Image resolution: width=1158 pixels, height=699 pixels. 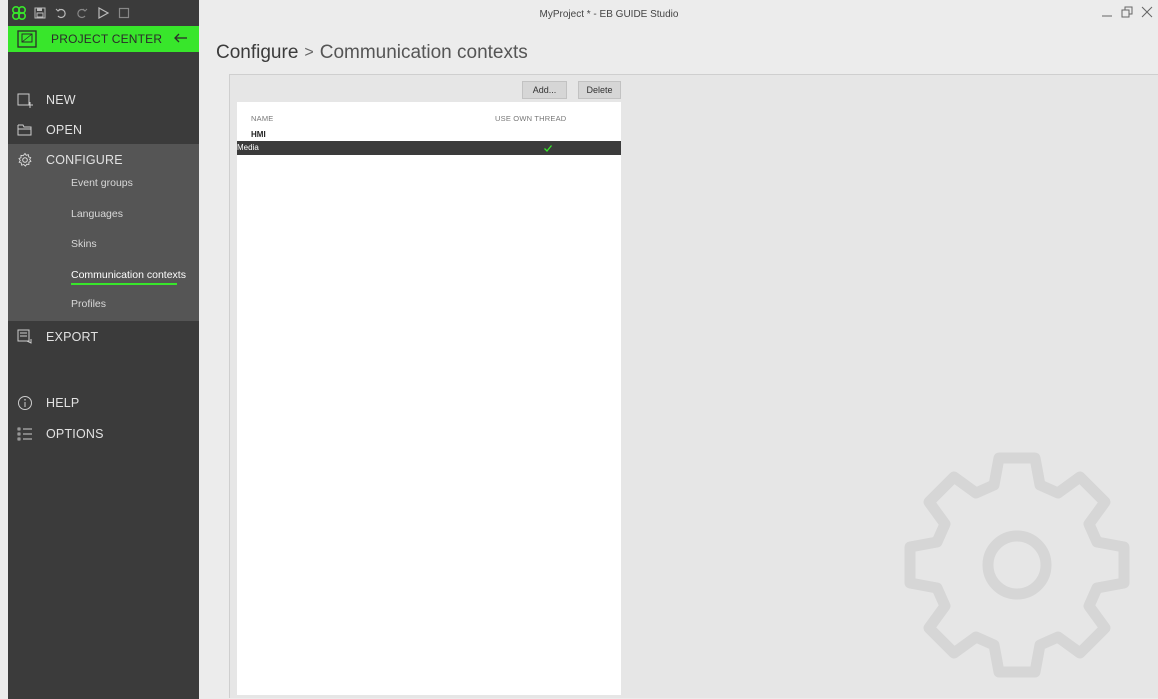 I want to click on sidebar-subitem-communication-contexts: Communication contexts, so click(x=128, y=275).